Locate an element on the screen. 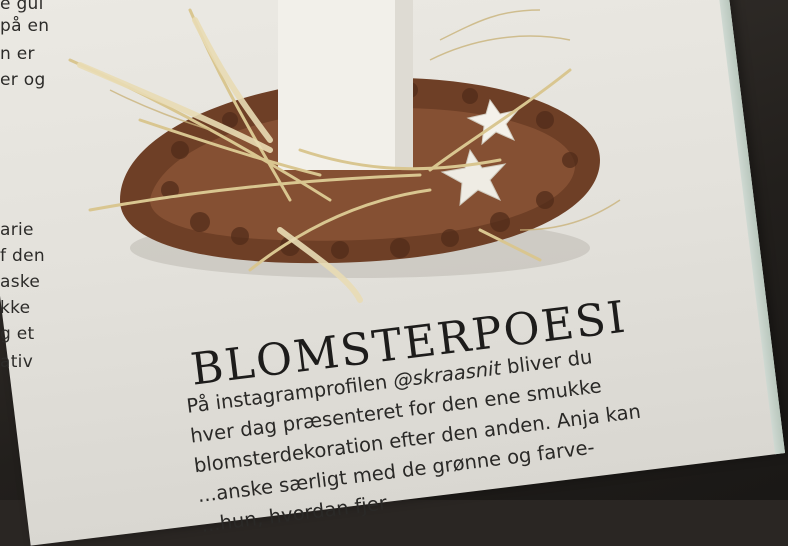 This screenshot has width=788, height=546. left-line: ativ is located at coordinates (17, 362).